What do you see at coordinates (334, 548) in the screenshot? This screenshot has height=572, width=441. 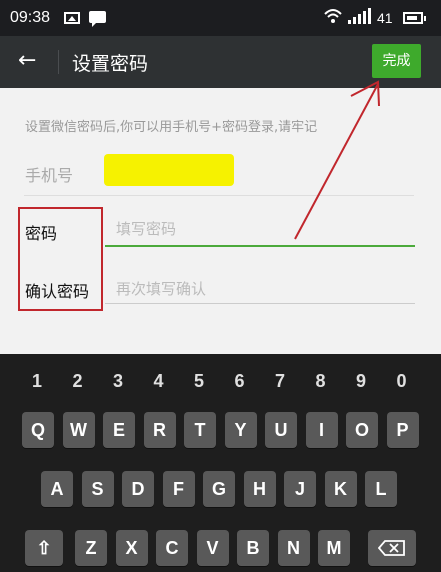 I see `key-m: M` at bounding box center [334, 548].